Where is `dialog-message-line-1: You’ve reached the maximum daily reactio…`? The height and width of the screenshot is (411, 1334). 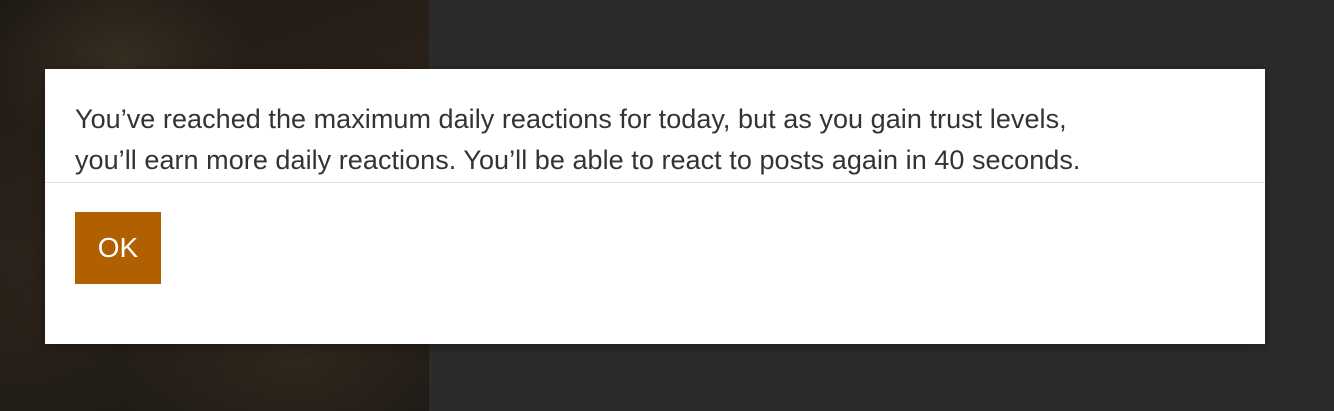 dialog-message-line-1: You’ve reached the maximum daily reactio… is located at coordinates (571, 119).